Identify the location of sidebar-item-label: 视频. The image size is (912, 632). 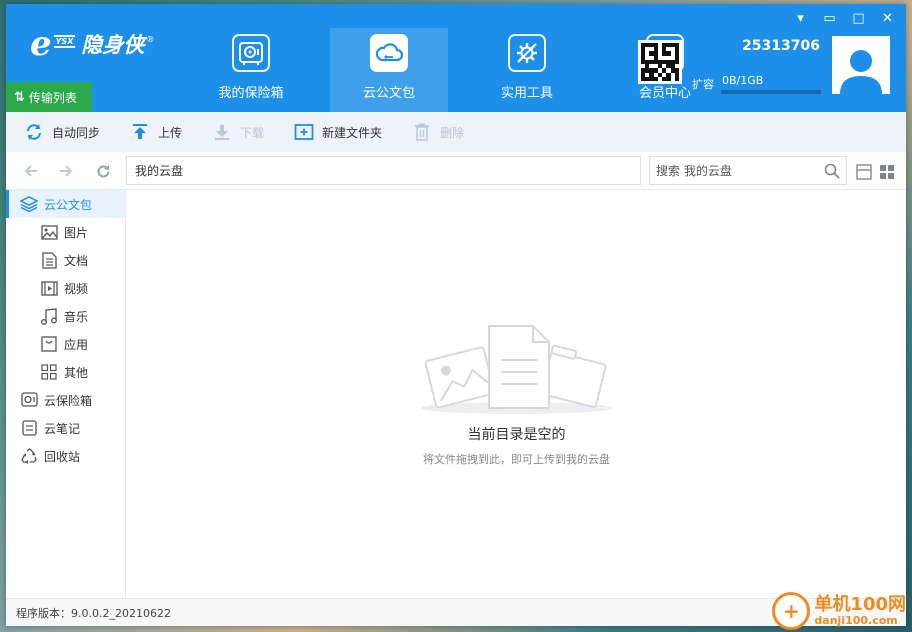
(76, 288).